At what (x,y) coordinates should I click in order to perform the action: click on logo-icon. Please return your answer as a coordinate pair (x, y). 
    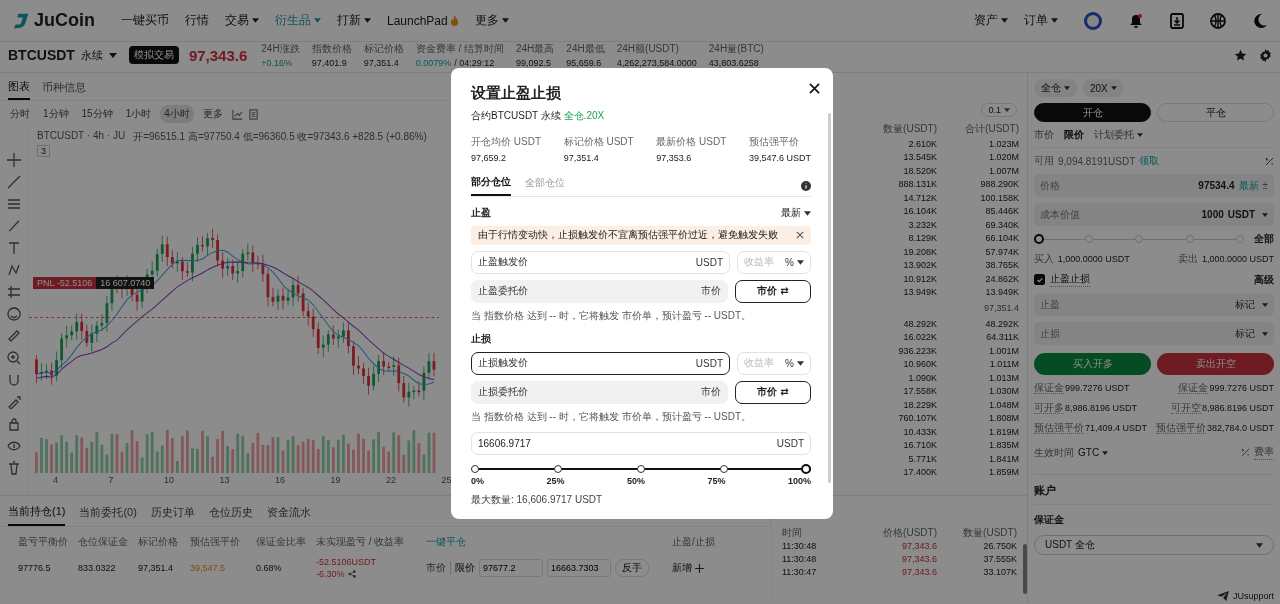
    Looking at the image, I should click on (21, 20).